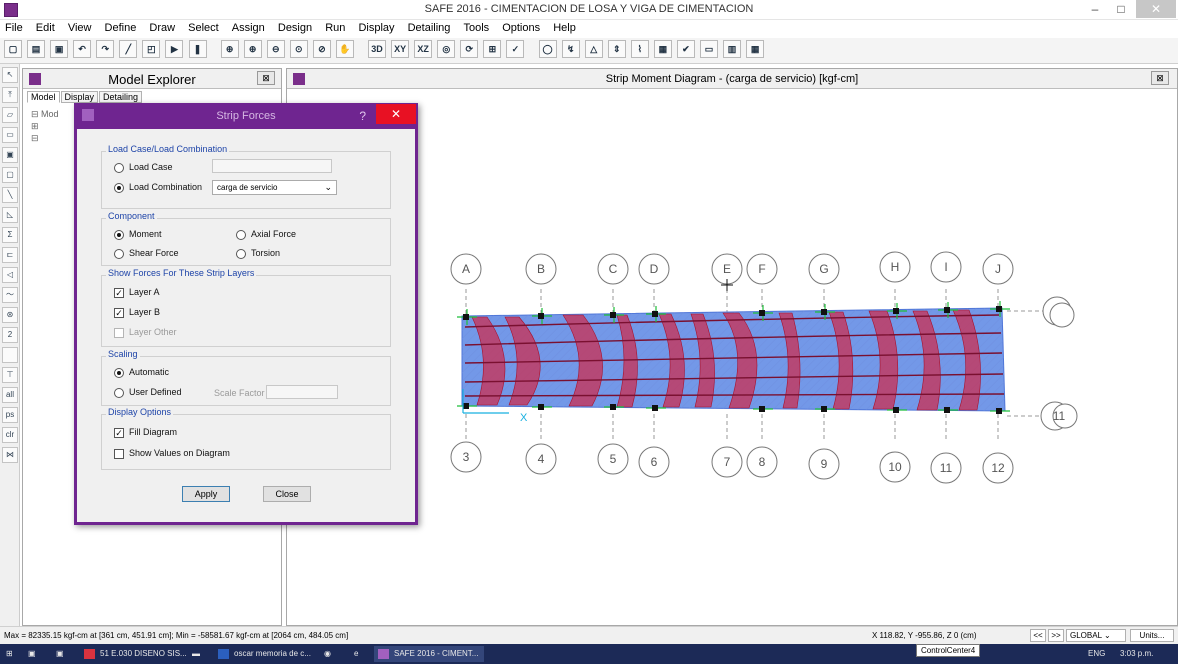 Image resolution: width=1178 pixels, height=664 pixels. I want to click on new-model-icon: ▢, so click(13, 49).